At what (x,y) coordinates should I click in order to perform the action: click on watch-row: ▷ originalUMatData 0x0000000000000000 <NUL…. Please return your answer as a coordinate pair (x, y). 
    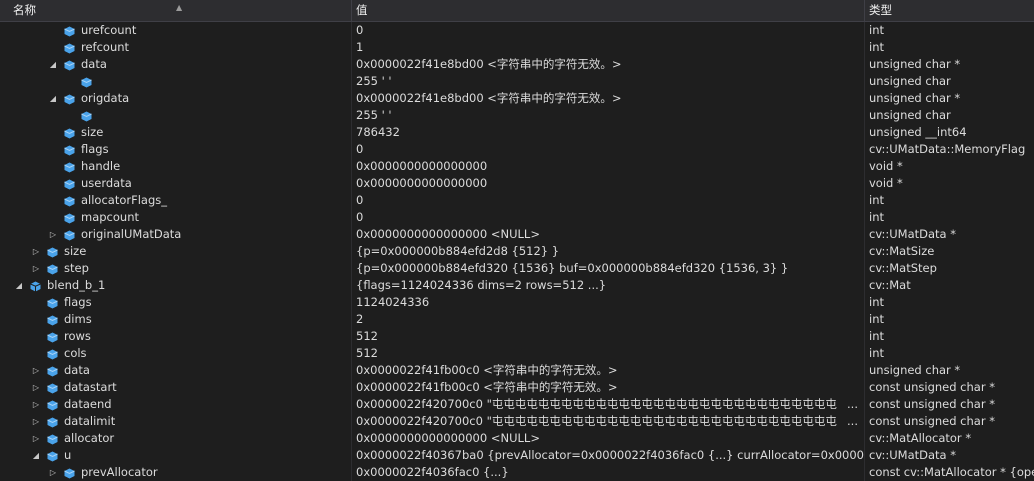
    Looking at the image, I should click on (517, 234).